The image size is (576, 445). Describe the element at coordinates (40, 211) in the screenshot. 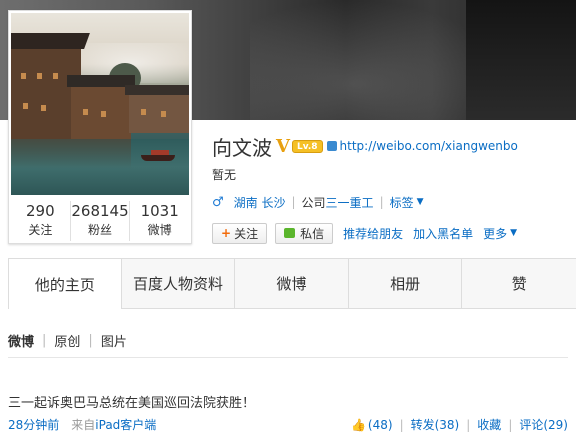

I see `stat-number: 290` at that location.